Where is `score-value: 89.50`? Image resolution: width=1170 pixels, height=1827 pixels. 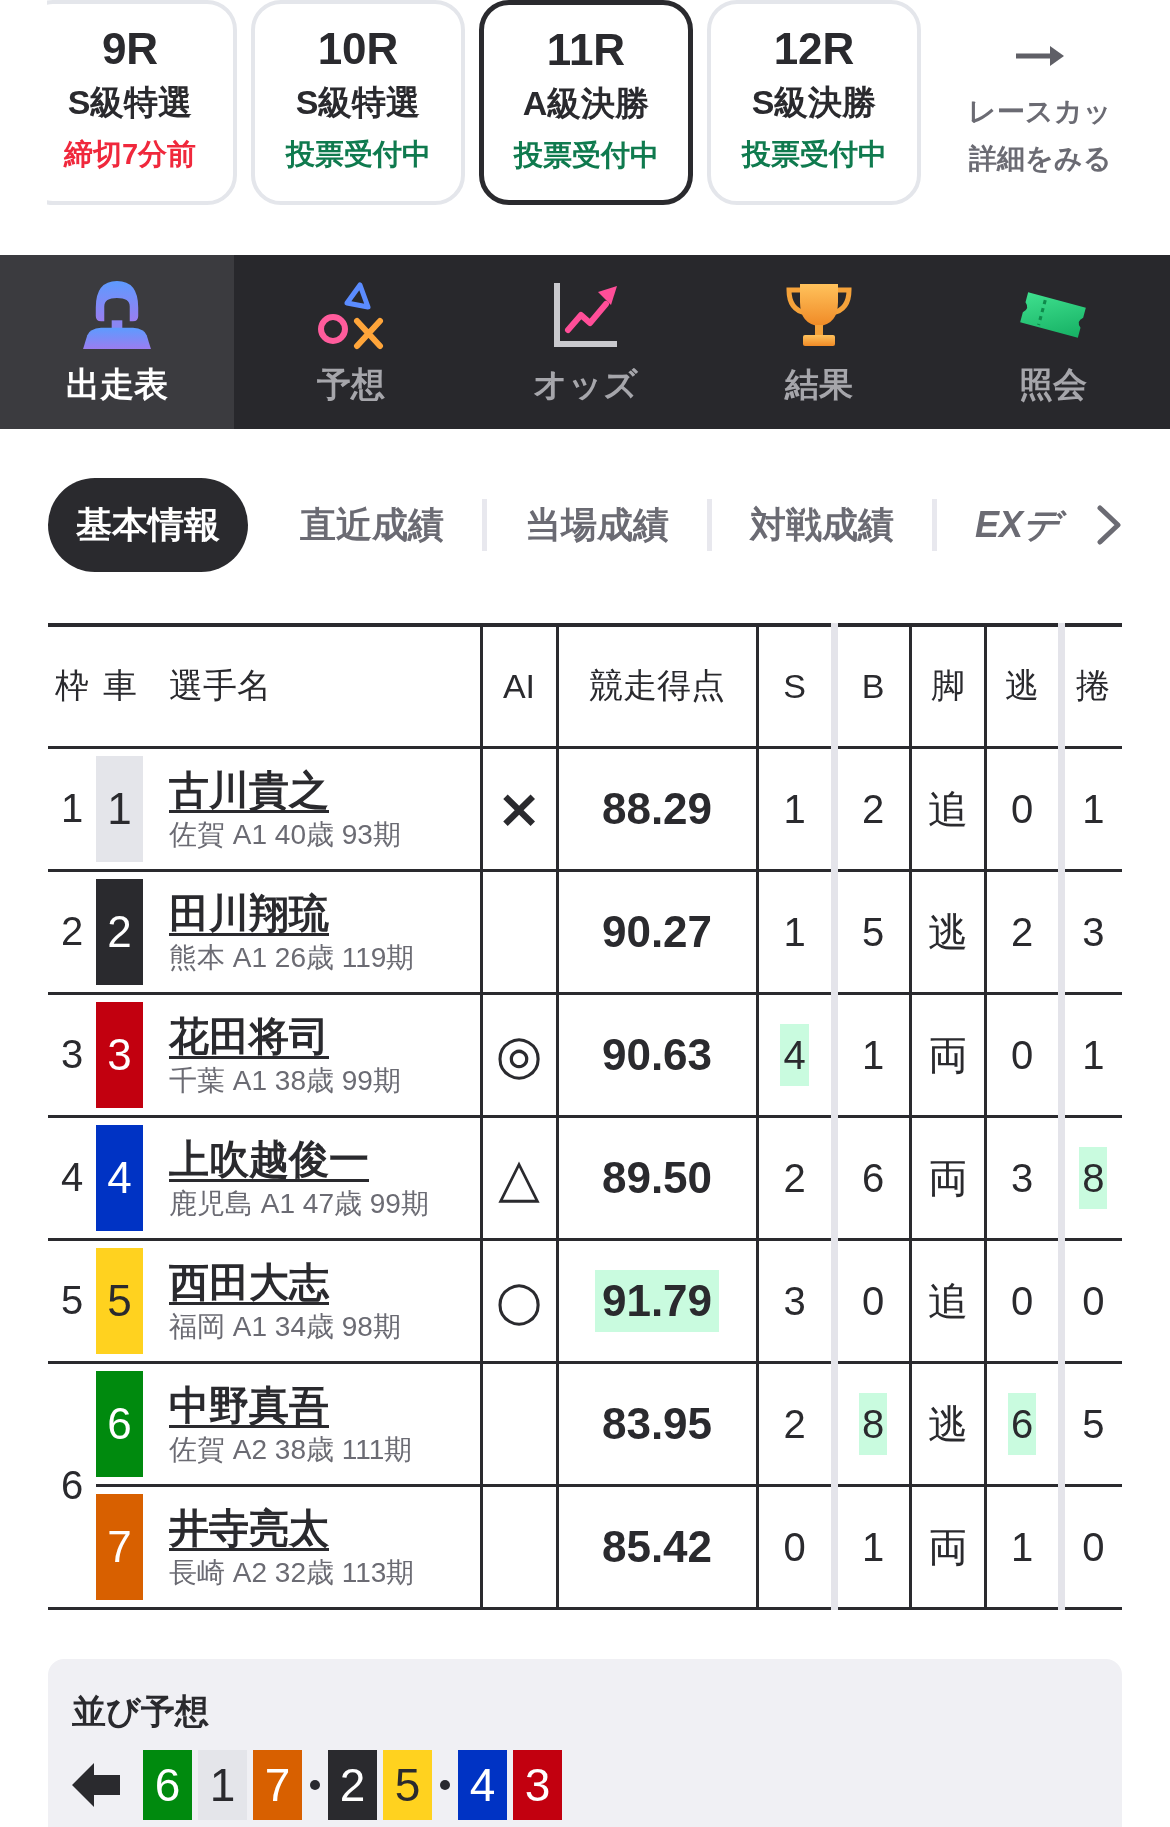
score-value: 89.50 is located at coordinates (657, 1177).